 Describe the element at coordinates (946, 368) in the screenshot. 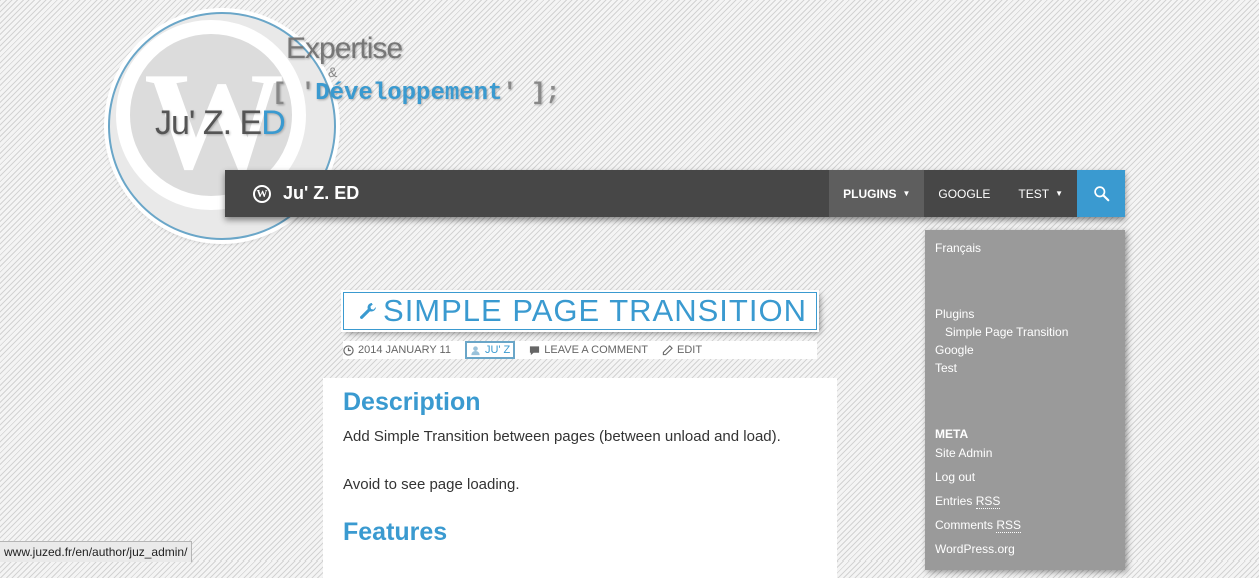

I see `sidebar-item-test: Test` at that location.